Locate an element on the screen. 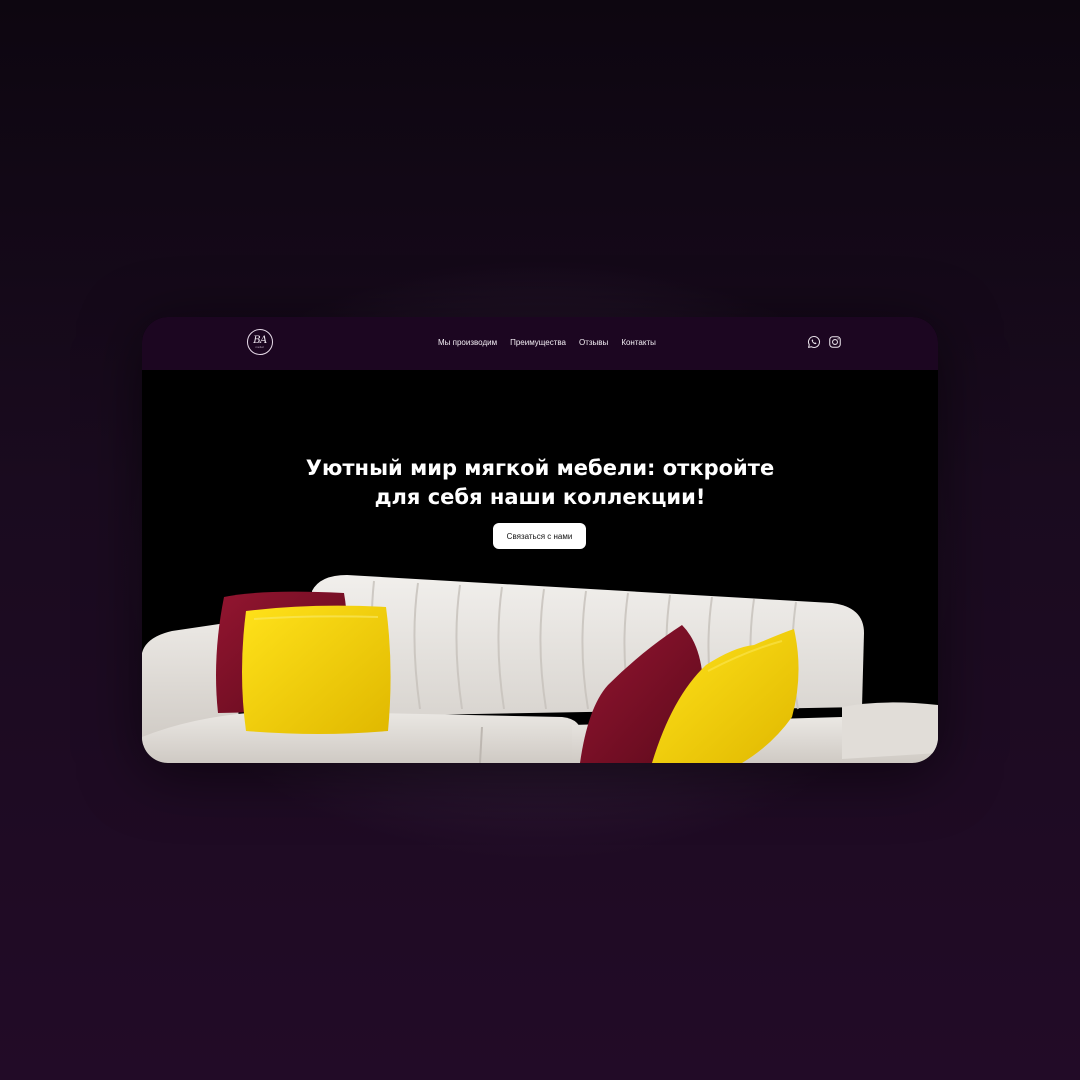 Image resolution: width=1080 pixels, height=1080 pixels. contact-us-button: Связаться с нами is located at coordinates (539, 536).